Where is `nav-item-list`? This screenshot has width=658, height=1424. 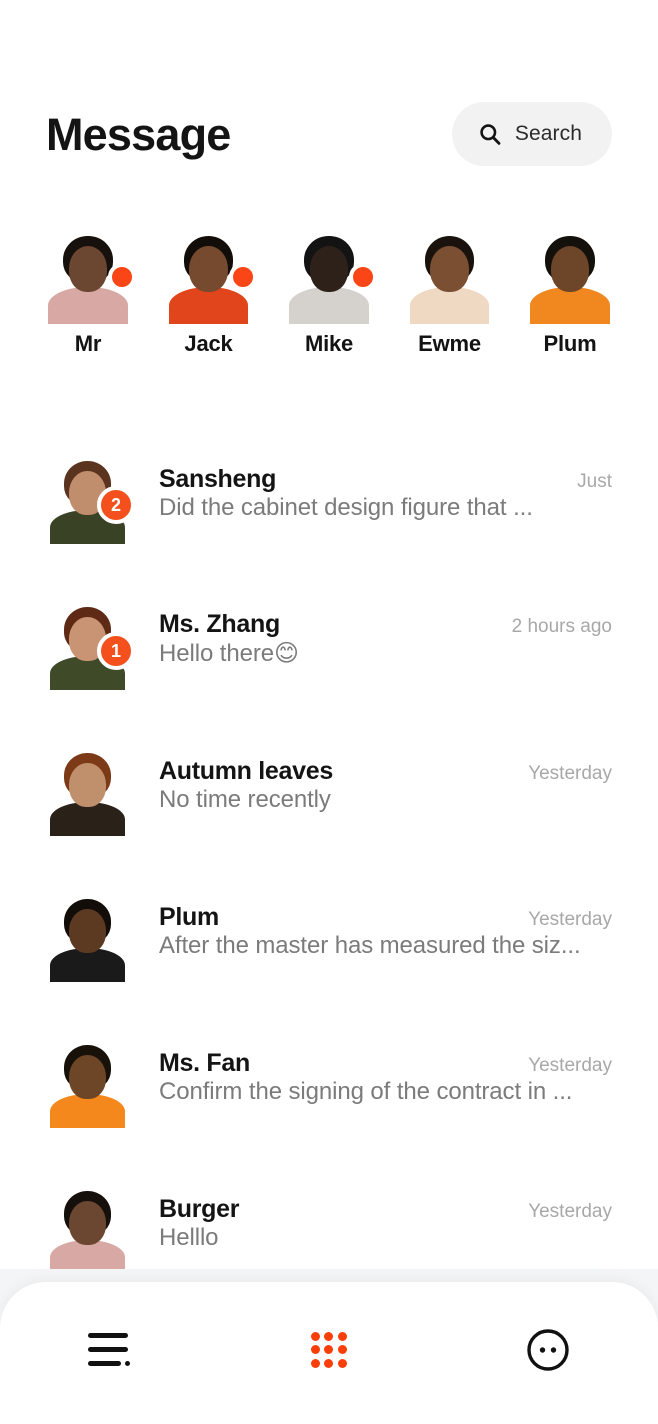
nav-item-list is located at coordinates (109, 1350).